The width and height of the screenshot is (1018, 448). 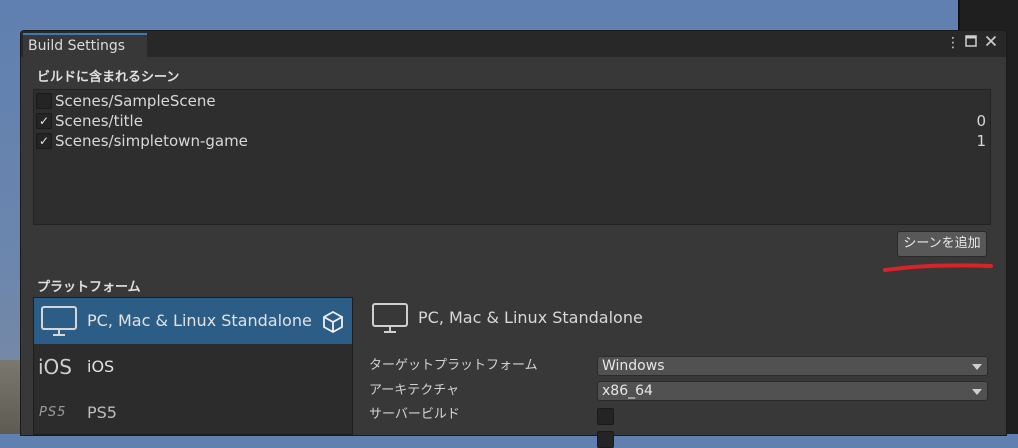 What do you see at coordinates (108, 77) in the screenshot?
I see `scenes-header: ビルドに含まれるシーン` at bounding box center [108, 77].